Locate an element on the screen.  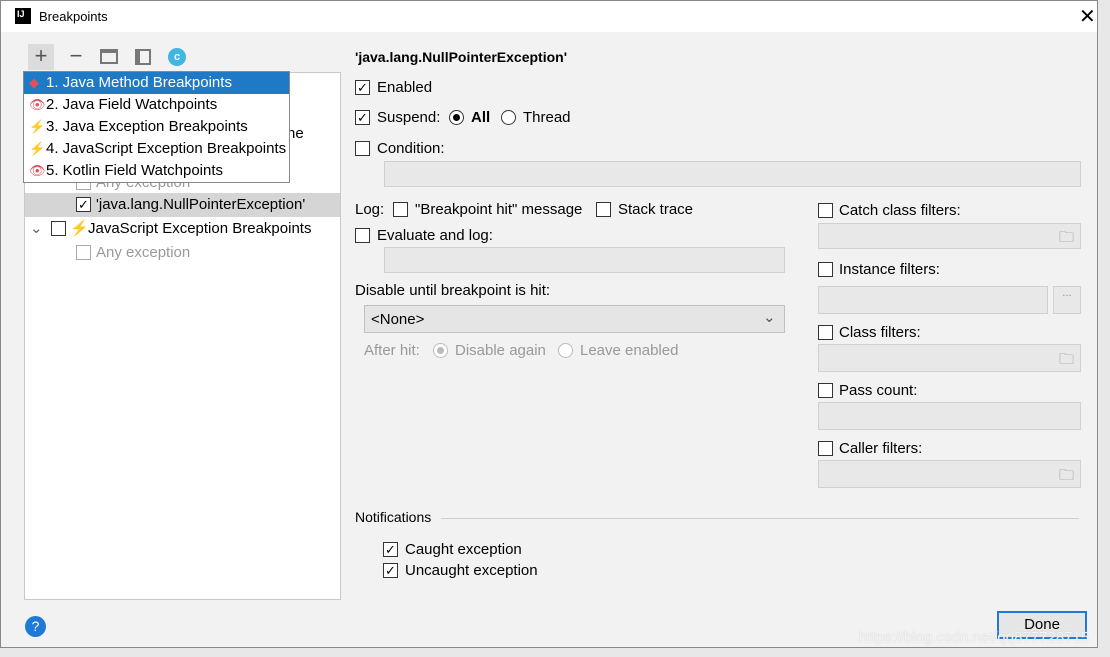
disable-again-label: Disable again is located at coordinates (500, 350).